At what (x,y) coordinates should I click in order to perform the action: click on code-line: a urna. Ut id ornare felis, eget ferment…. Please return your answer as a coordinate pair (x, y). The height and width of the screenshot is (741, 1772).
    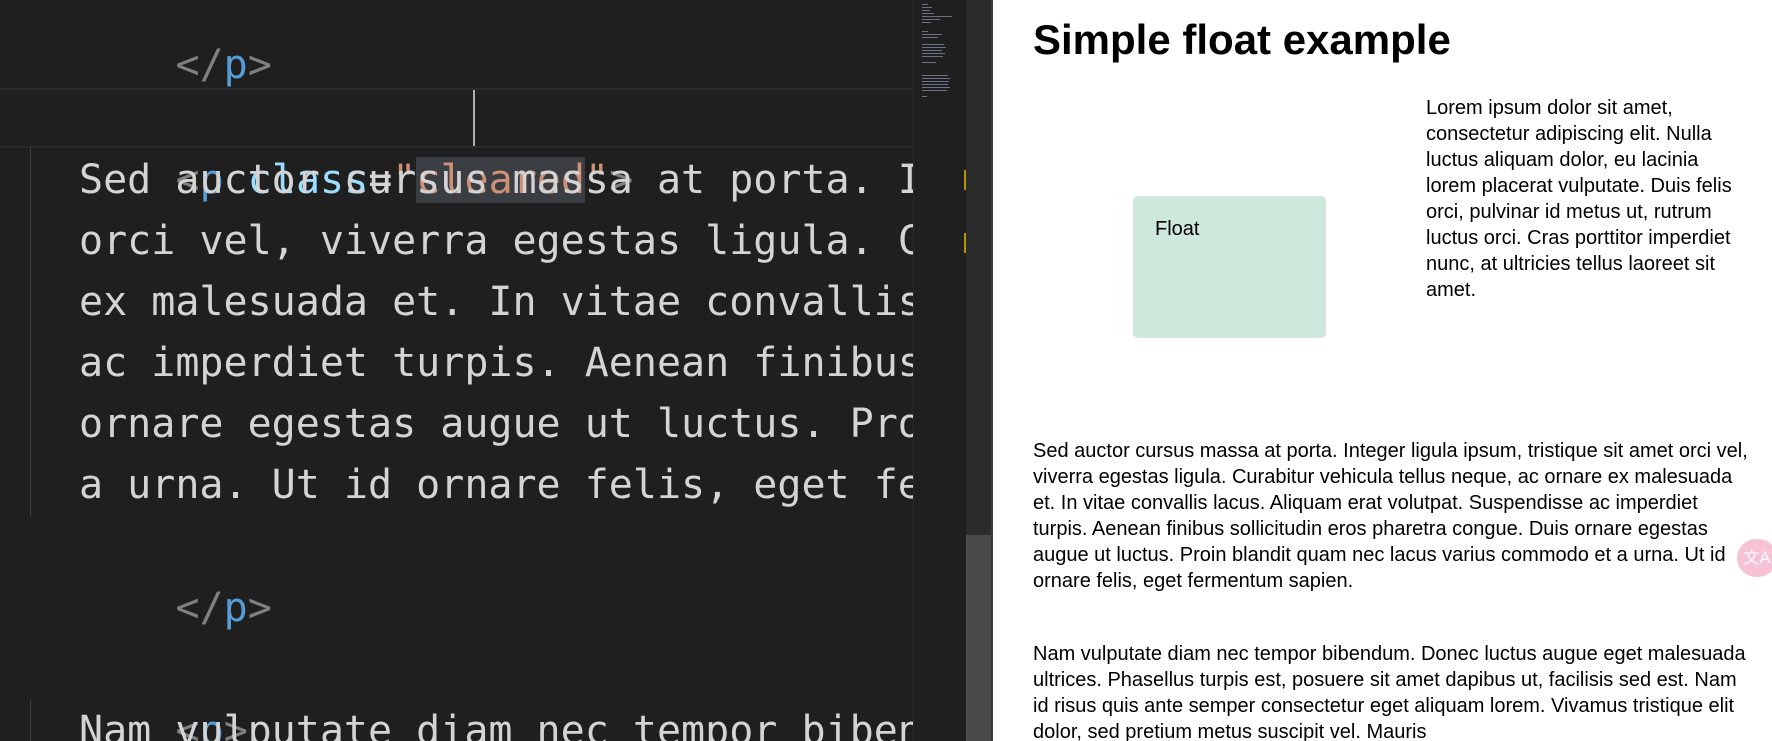
    Looking at the image, I should click on (496, 485).